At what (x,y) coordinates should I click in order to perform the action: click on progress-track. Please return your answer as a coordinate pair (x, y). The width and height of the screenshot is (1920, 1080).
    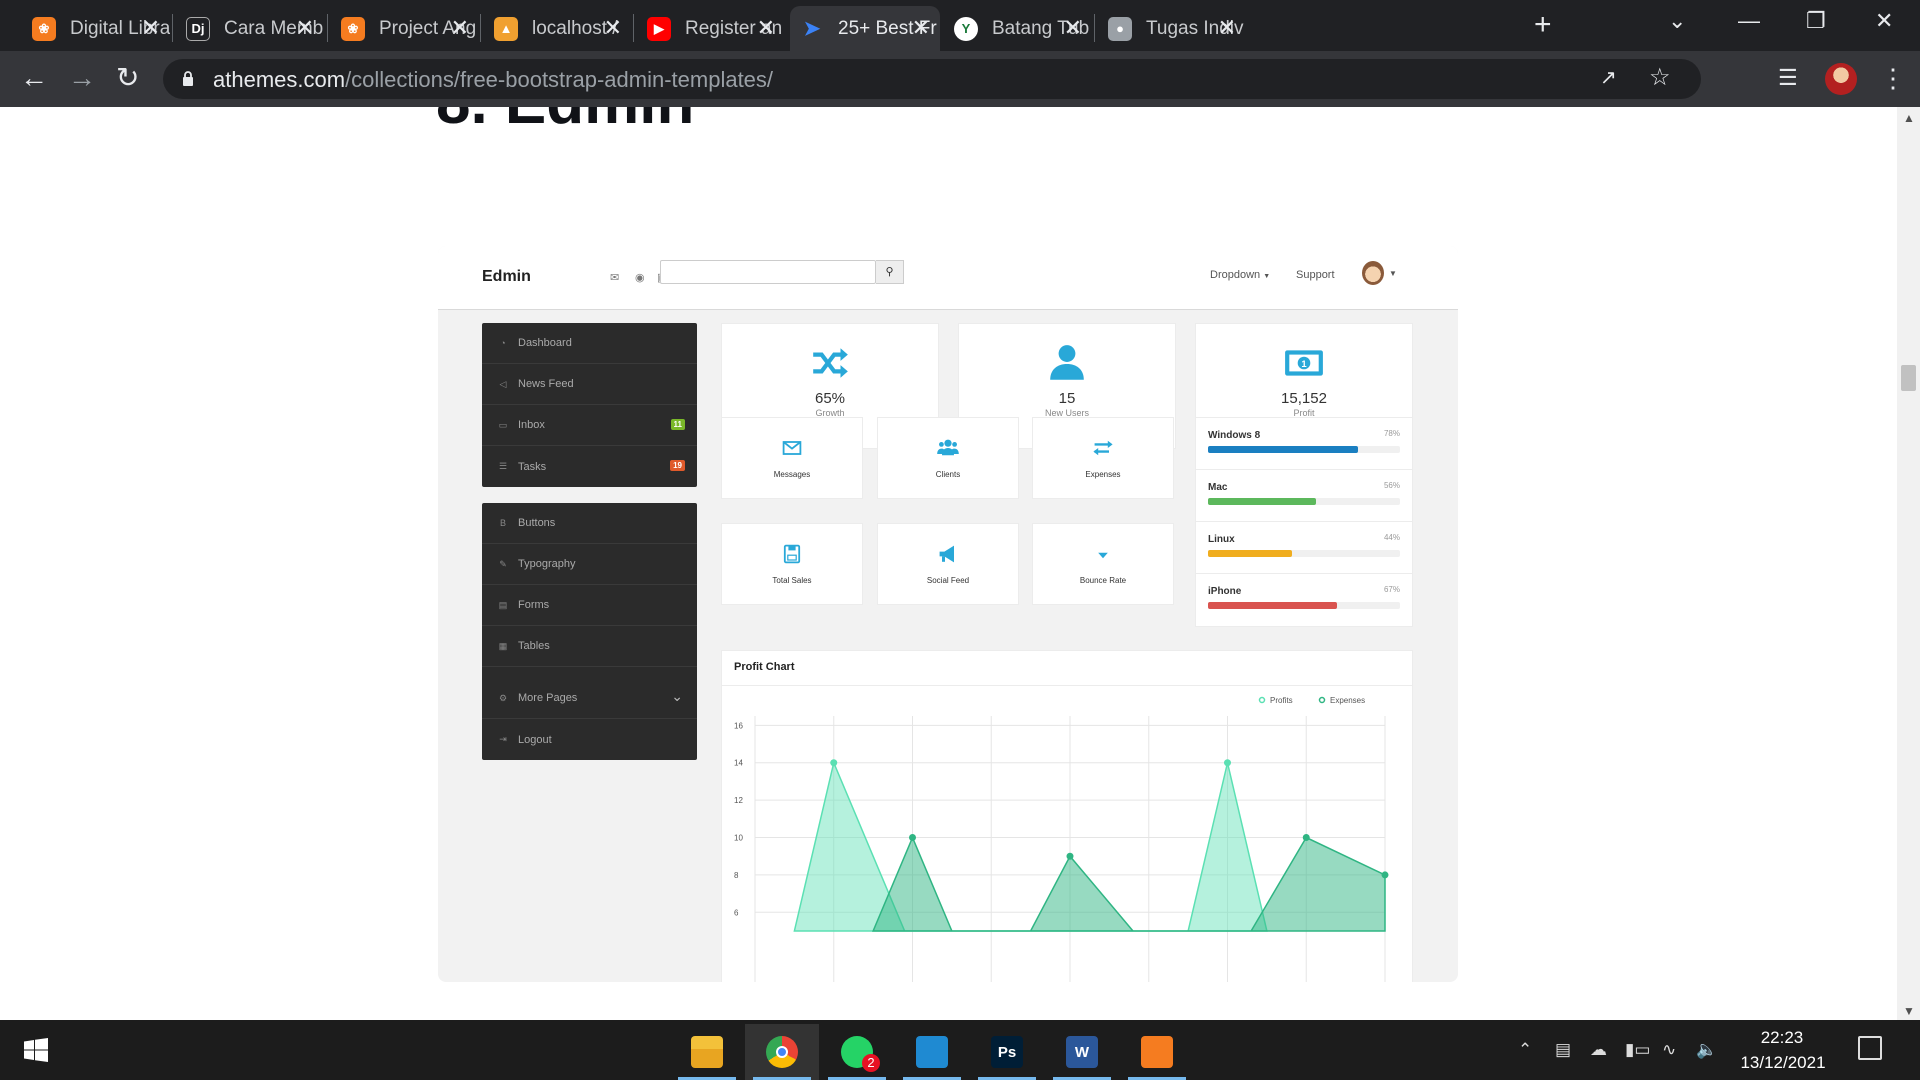
    Looking at the image, I should click on (1304, 449).